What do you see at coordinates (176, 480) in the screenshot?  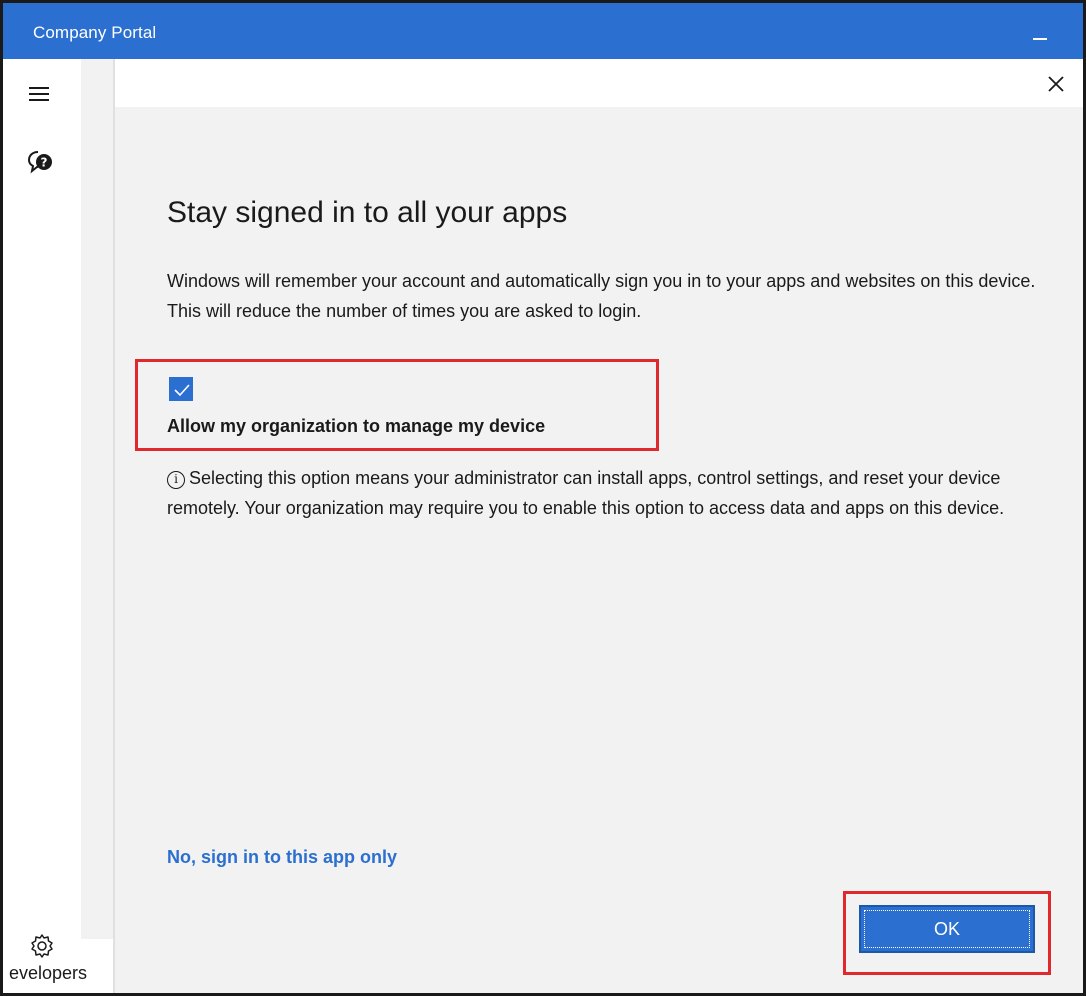 I see `info-icon: i` at bounding box center [176, 480].